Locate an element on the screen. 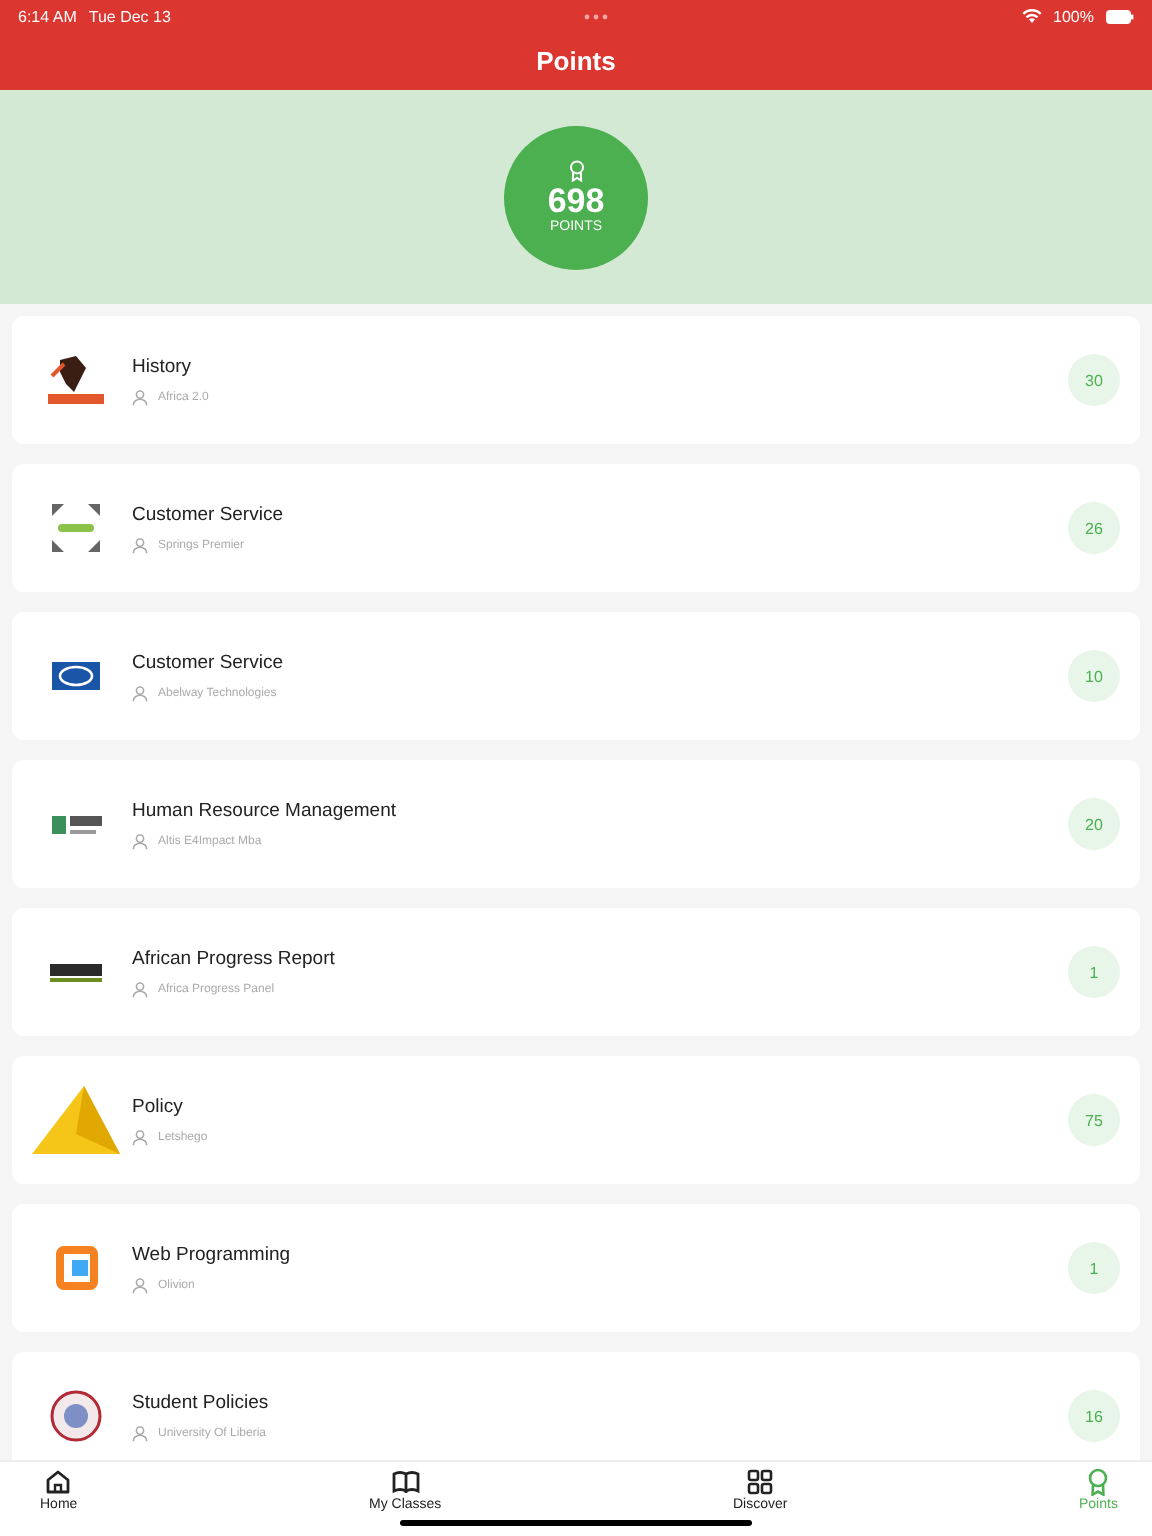 This screenshot has height=1536, width=1152. points-badge: 75 is located at coordinates (1094, 1120).